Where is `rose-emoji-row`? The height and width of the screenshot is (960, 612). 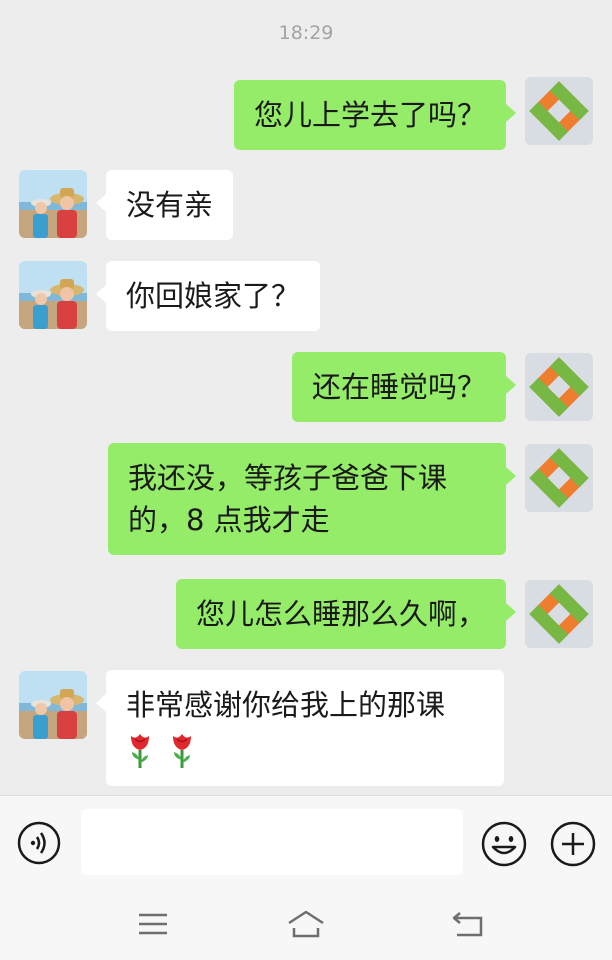
rose-emoji-row is located at coordinates (305, 749).